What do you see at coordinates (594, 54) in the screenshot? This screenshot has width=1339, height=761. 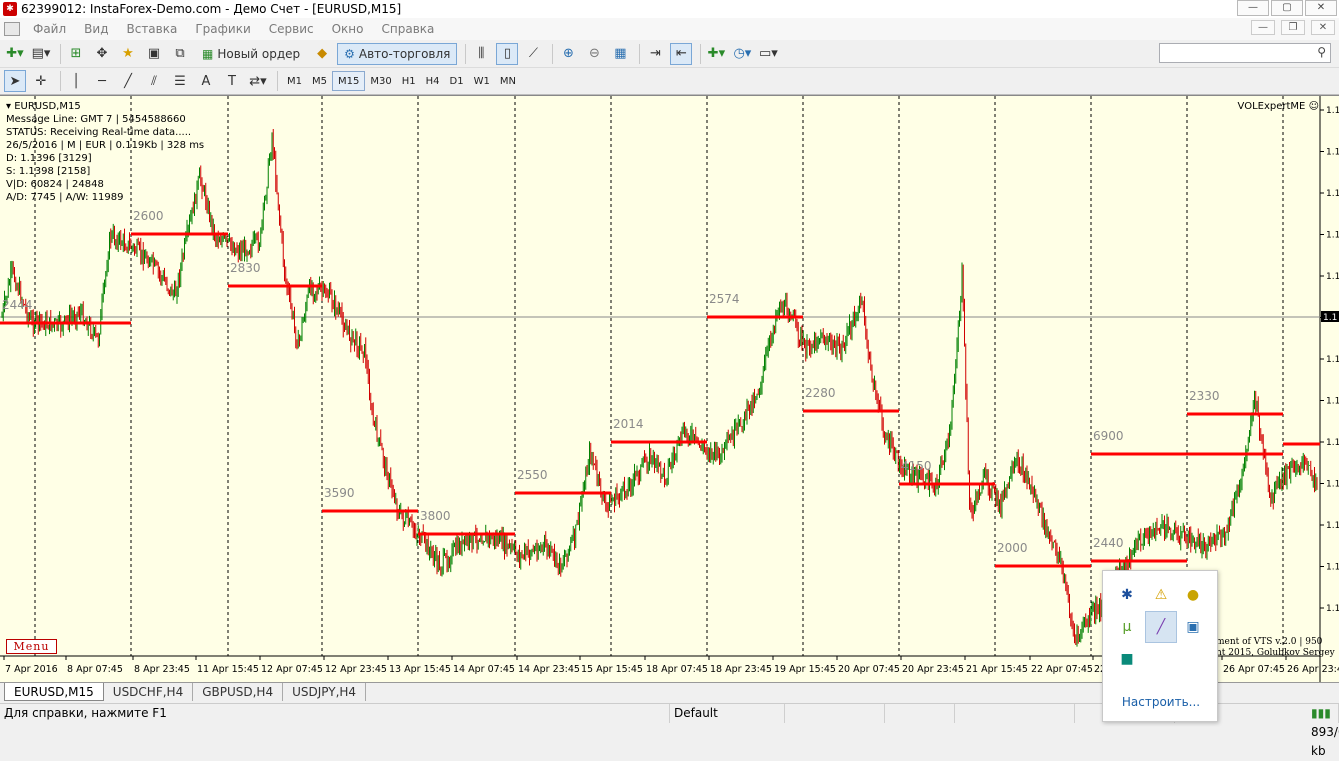 I see `zoom-out-icon: ⊖` at bounding box center [594, 54].